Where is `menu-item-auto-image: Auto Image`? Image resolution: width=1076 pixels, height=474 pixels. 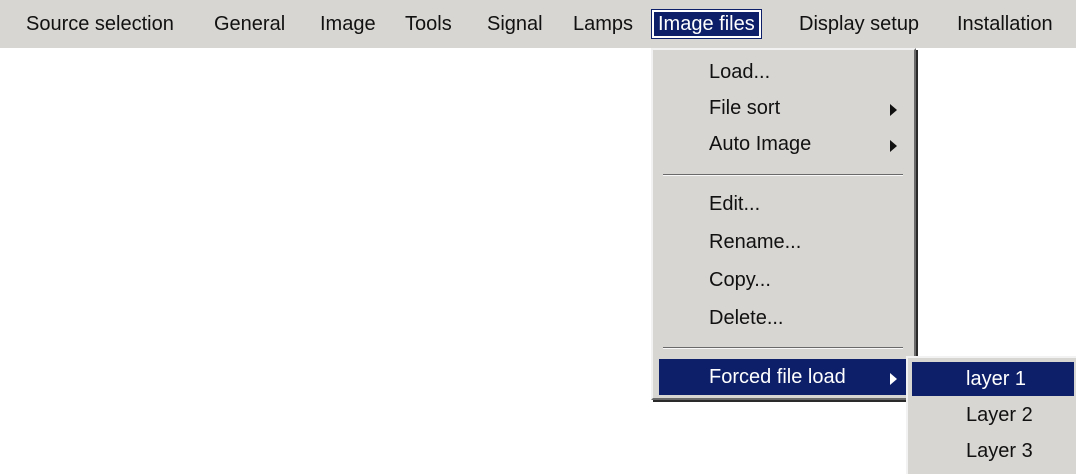 menu-item-auto-image: Auto Image is located at coordinates (784, 144).